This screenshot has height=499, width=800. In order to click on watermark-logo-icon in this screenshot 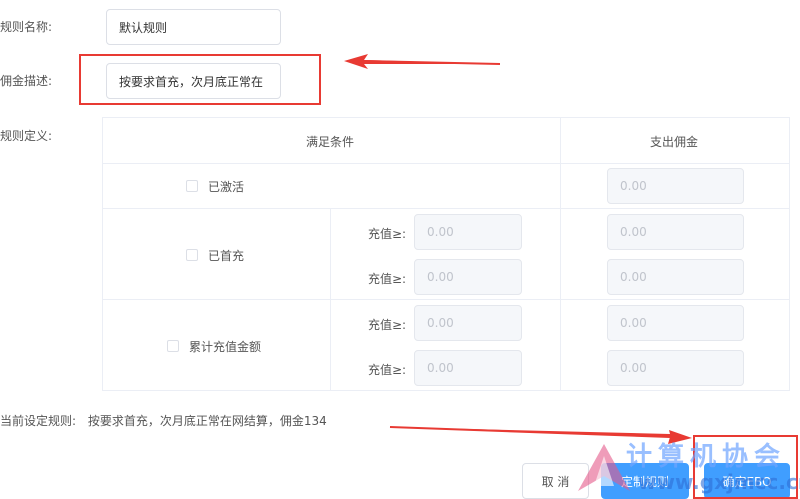, I will do `click(604, 467)`.